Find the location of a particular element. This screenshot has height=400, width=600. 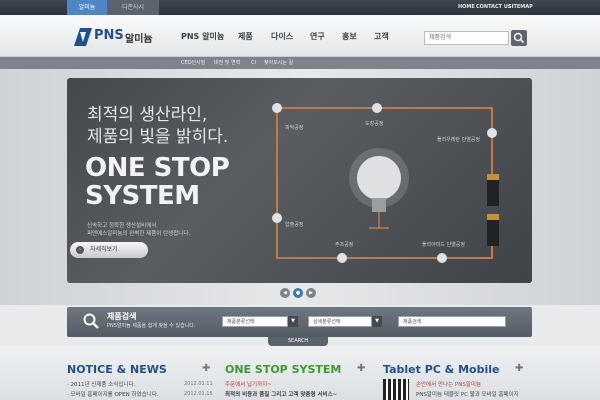

nav-products: 제품 is located at coordinates (245, 36).